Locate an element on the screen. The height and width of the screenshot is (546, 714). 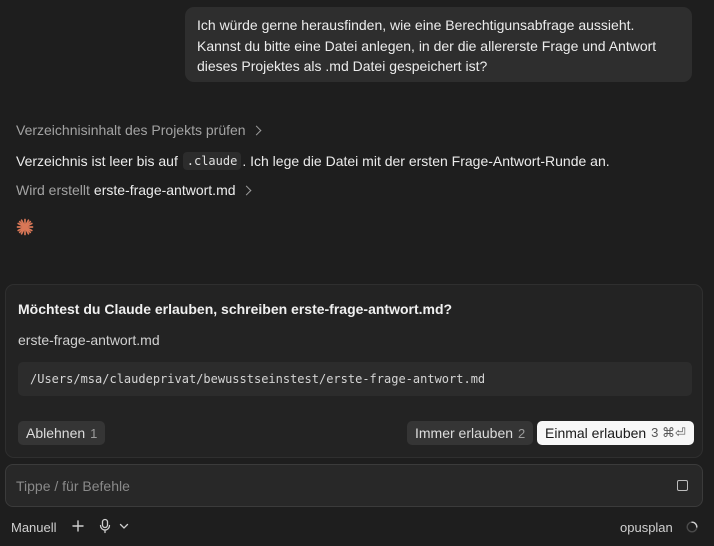
always-allow-shortcut: 2 is located at coordinates (522, 433).